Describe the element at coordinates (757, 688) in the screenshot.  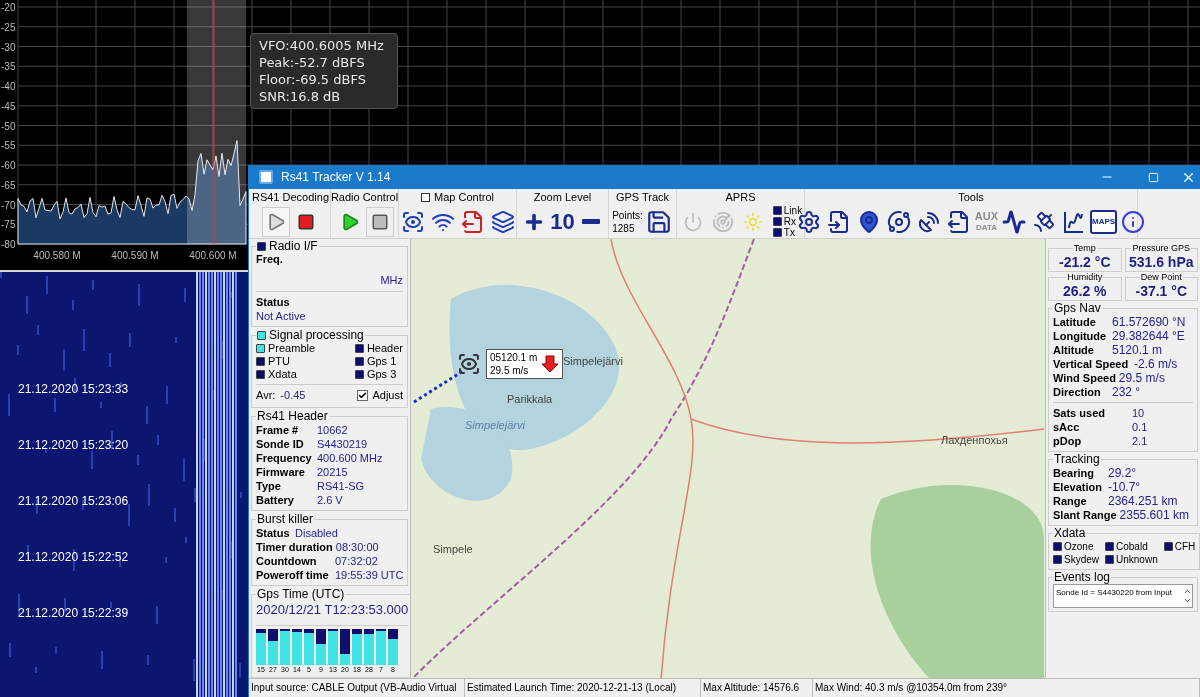
I see `status-text: Max Altitude: 14576.6` at that location.